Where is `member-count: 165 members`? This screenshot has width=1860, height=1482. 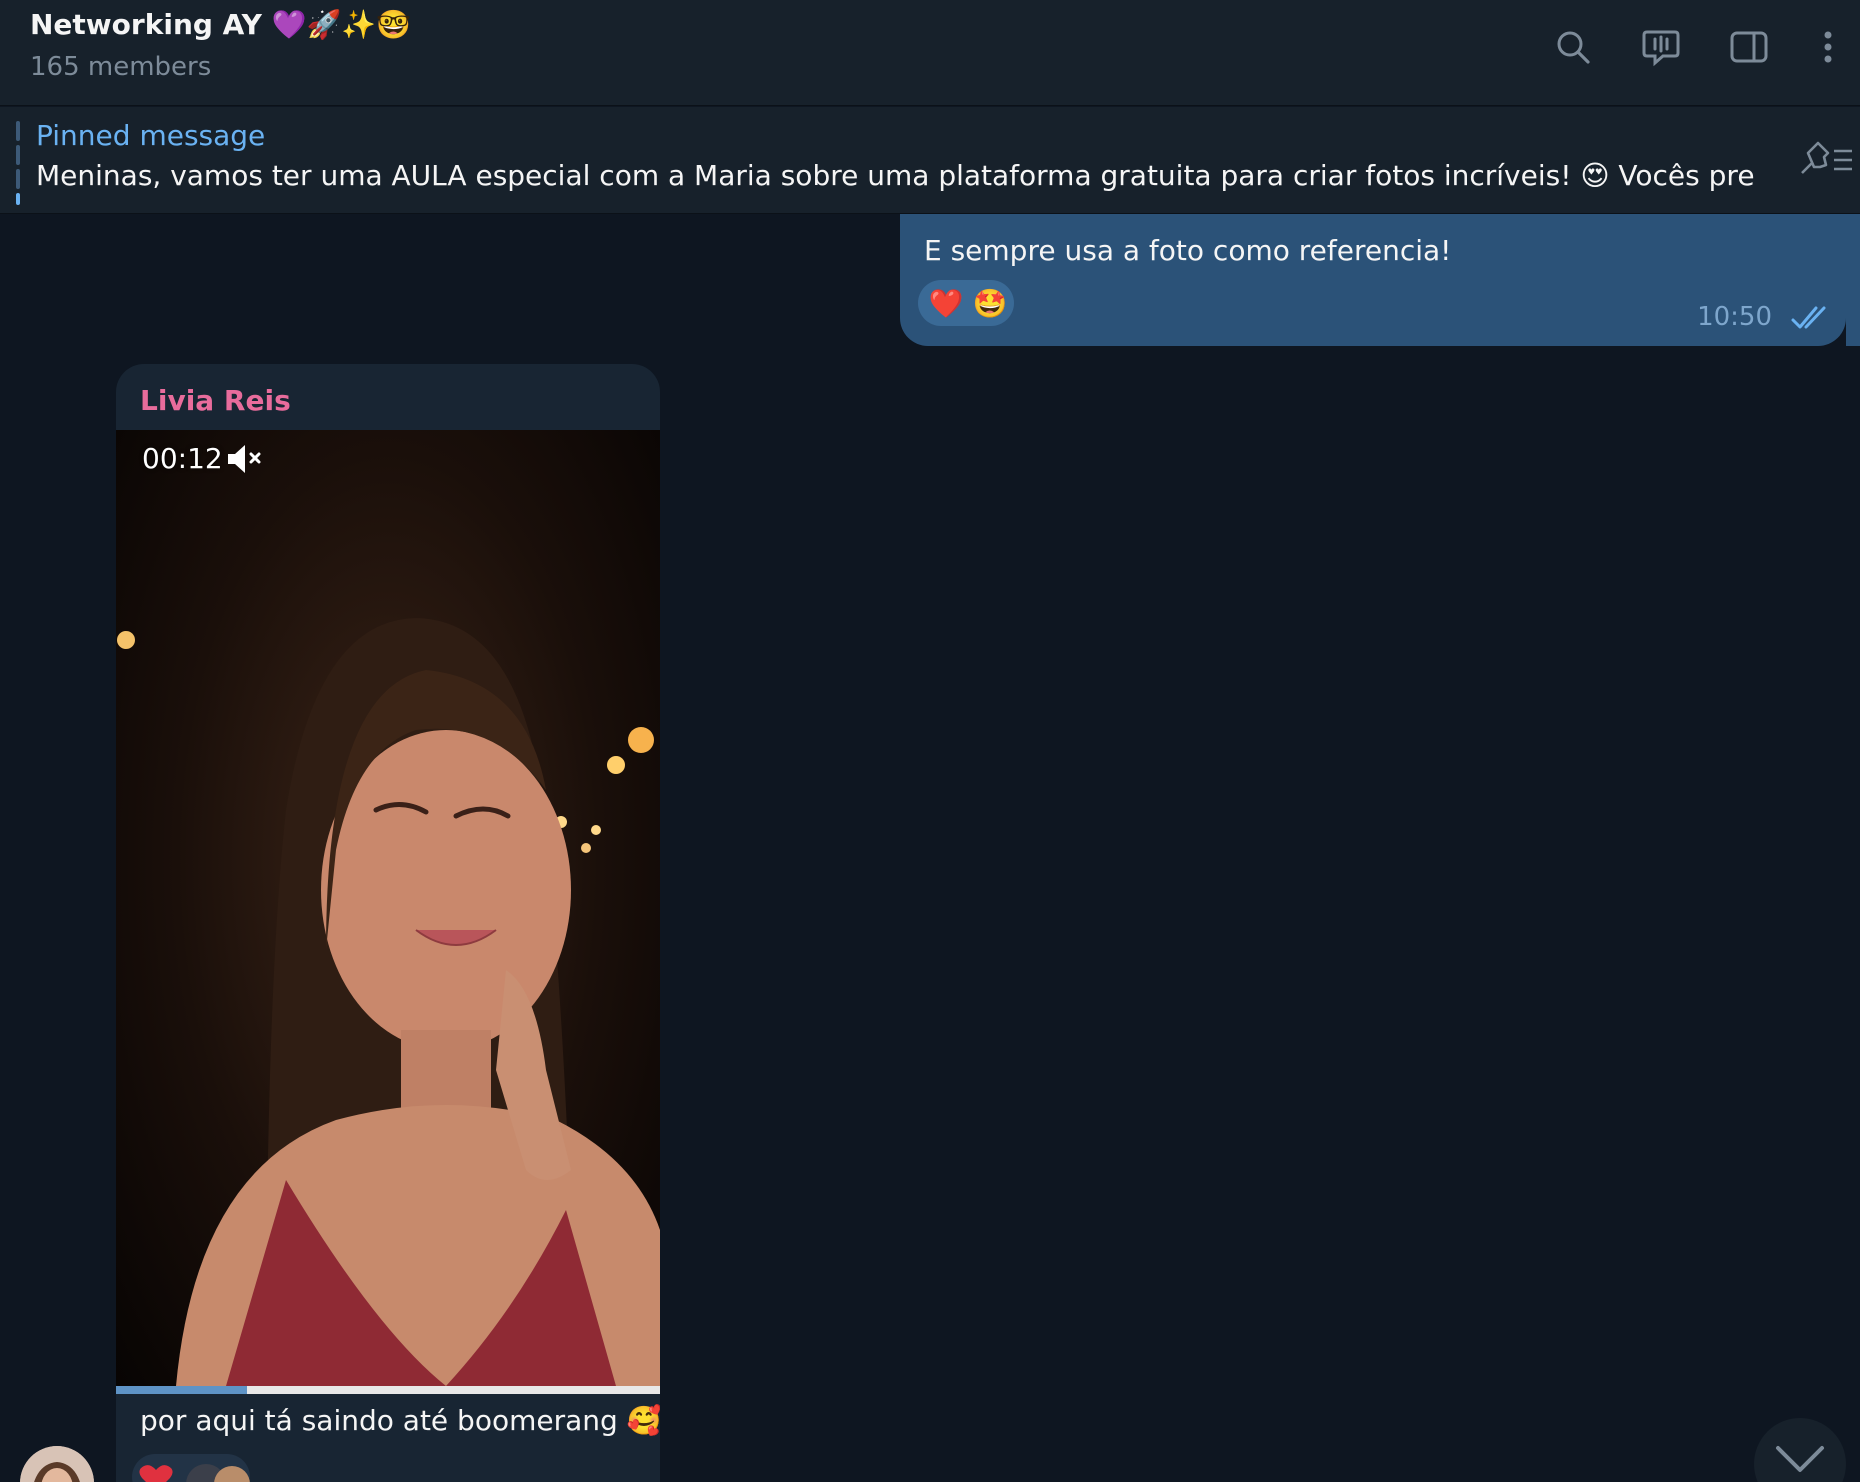
member-count: 165 members is located at coordinates (121, 67).